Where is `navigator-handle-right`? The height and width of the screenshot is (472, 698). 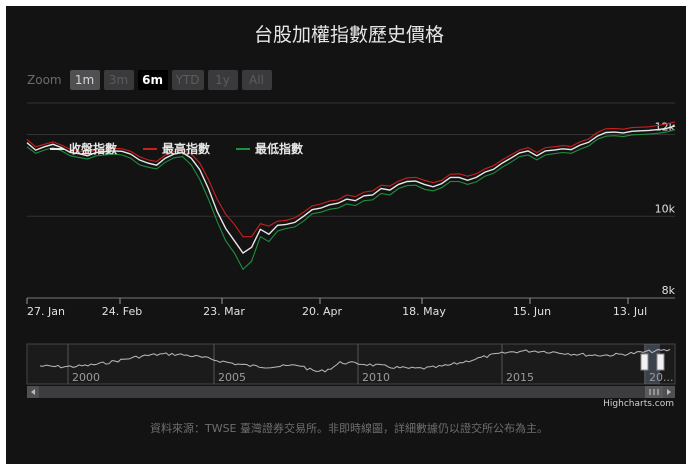
navigator-handle-right is located at coordinates (660, 362).